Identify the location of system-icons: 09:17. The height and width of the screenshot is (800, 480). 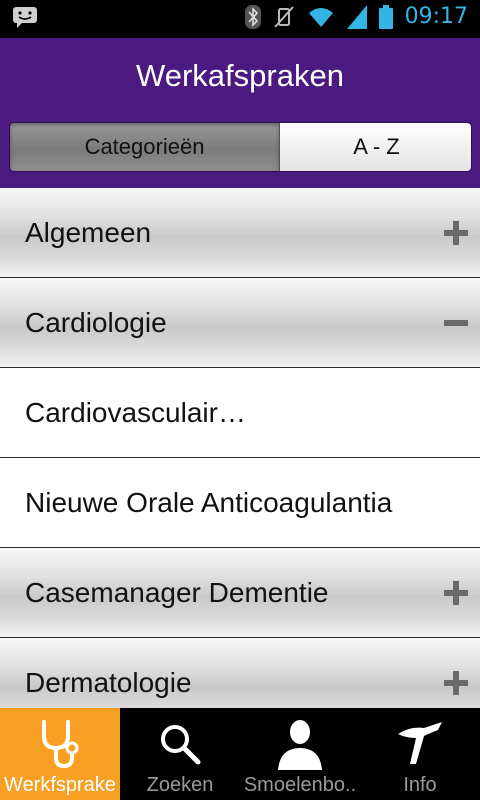
(356, 16).